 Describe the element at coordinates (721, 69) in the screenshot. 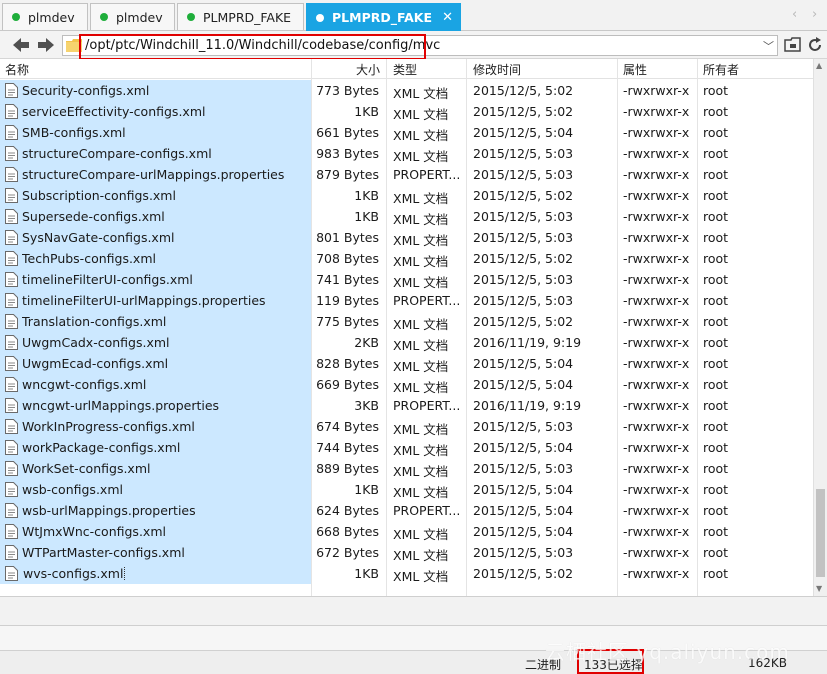

I see `column-owner: 所有者` at that location.